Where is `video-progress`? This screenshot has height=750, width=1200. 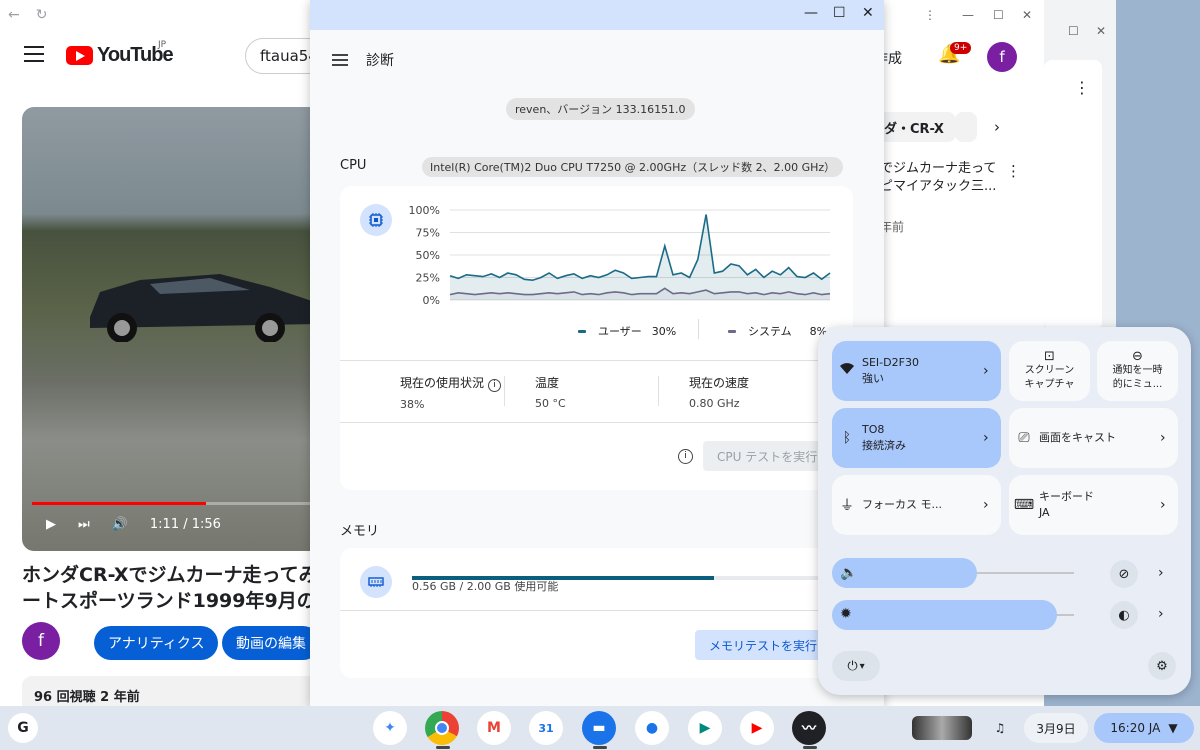
video-progress is located at coordinates (177, 503).